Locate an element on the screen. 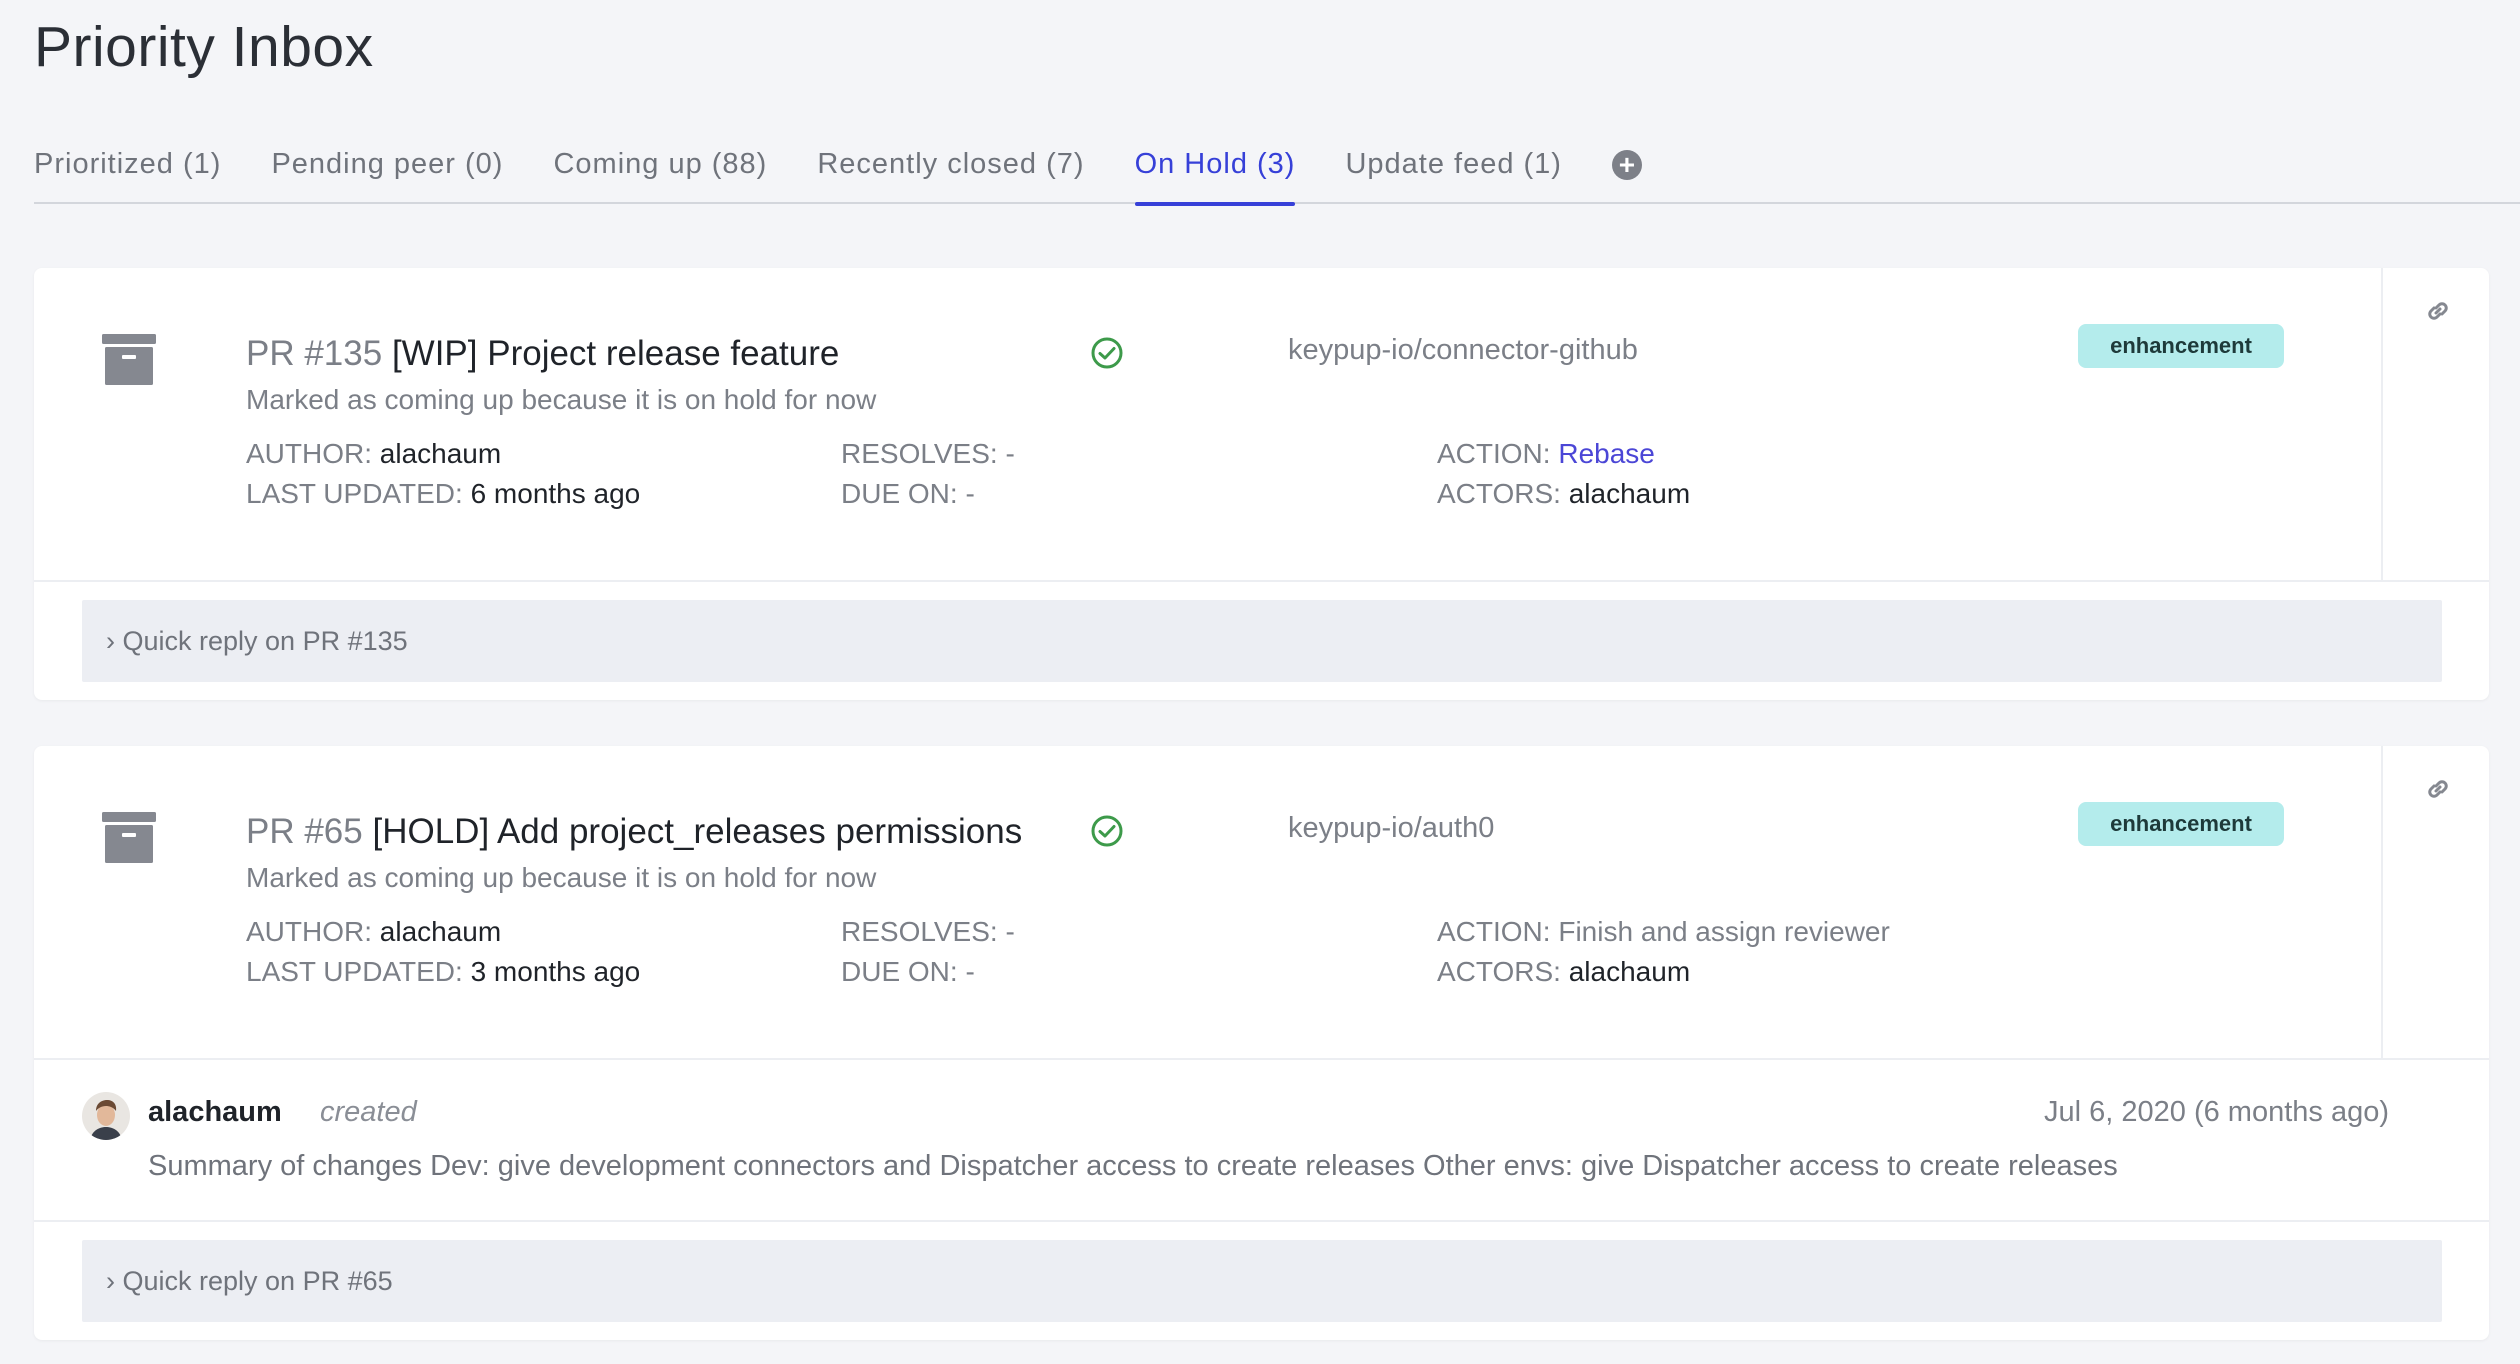 This screenshot has height=1364, width=2520. comment-date: Jul 6, 2020 (6 months ago) is located at coordinates (2216, 1112).